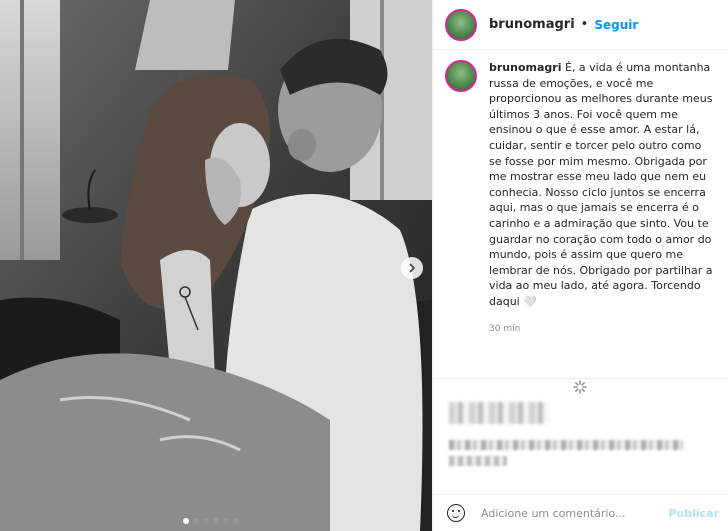  I want to click on comment-bar: Publicar, so click(580, 512).